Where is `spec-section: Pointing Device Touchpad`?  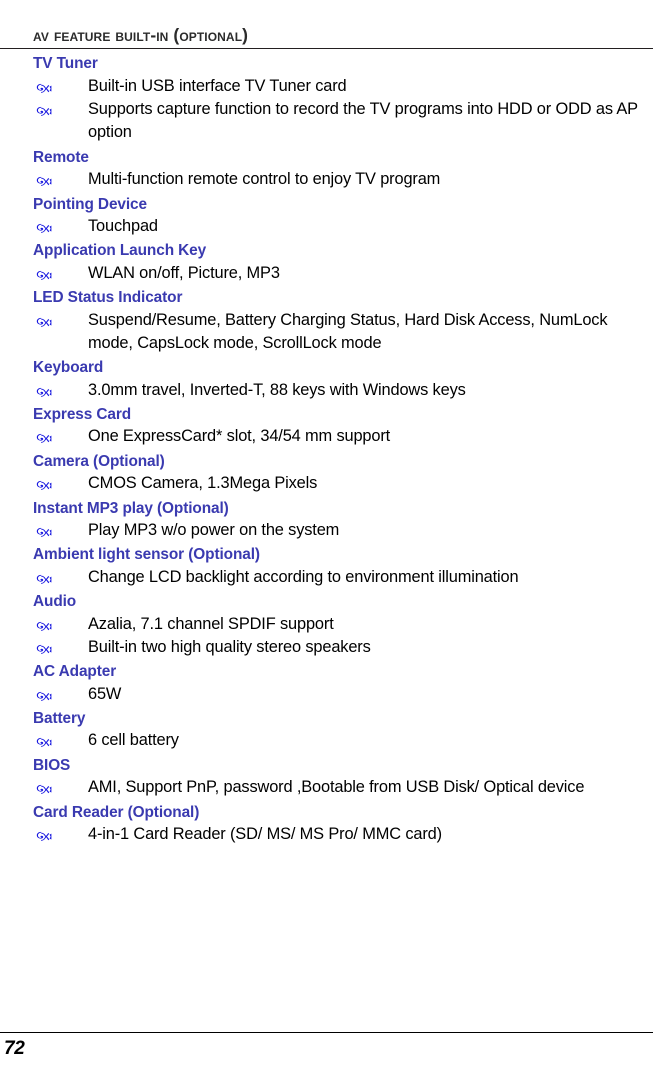
spec-section: Pointing Device Touchpad is located at coordinates (341, 216).